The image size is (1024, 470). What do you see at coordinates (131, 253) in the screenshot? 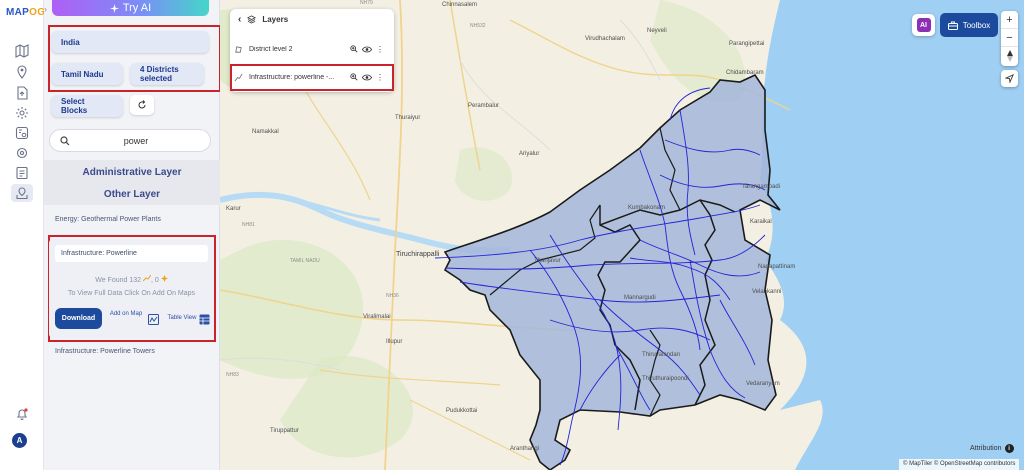
I see `result-card-title: Infrastructure: Powerline` at bounding box center [131, 253].